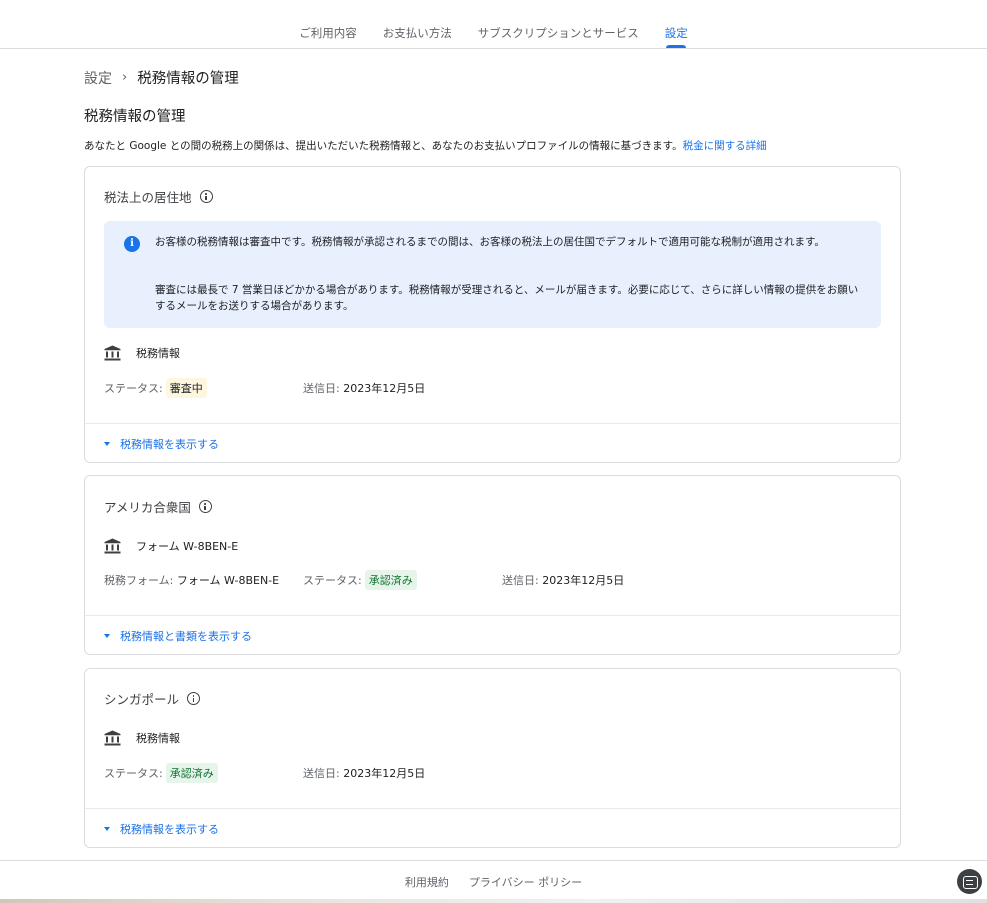 The height and width of the screenshot is (903, 987). Describe the element at coordinates (427, 882) in the screenshot. I see `terms-link: 利用規約` at that location.